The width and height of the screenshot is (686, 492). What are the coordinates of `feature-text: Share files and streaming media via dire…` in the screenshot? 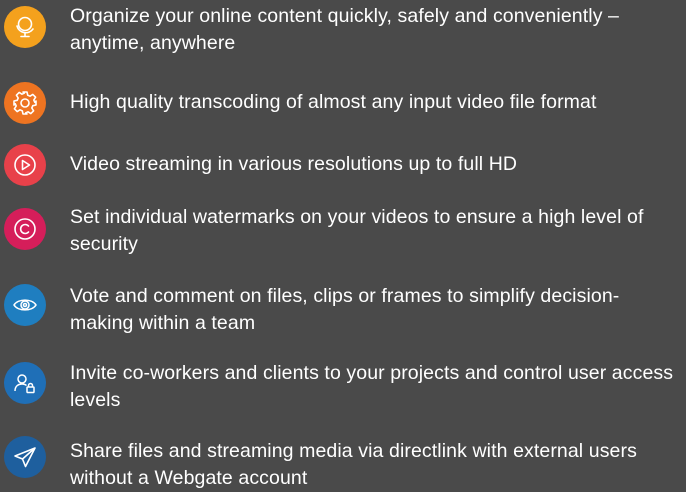 It's located at (353, 464).